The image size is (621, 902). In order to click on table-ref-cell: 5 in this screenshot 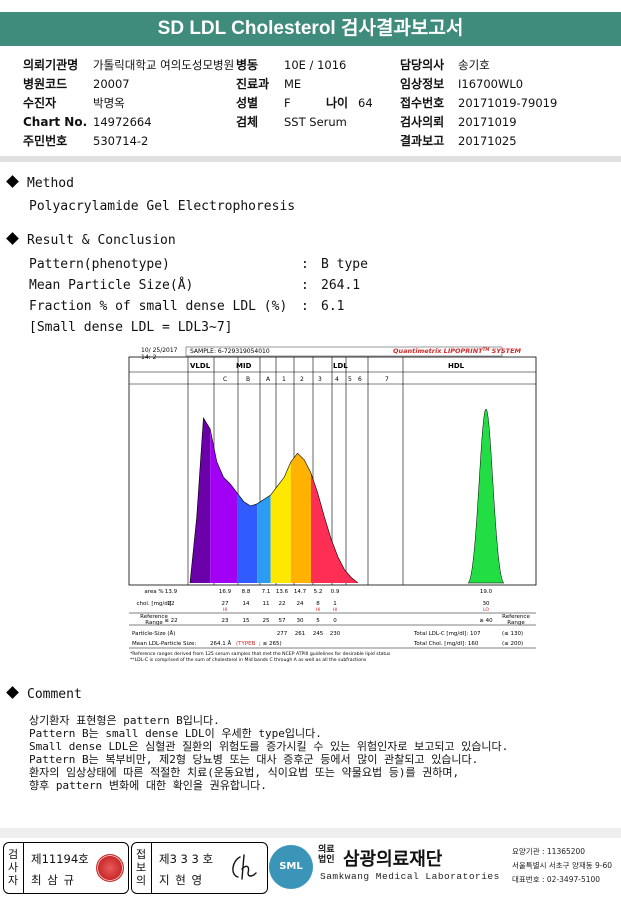, I will do `click(318, 621)`.